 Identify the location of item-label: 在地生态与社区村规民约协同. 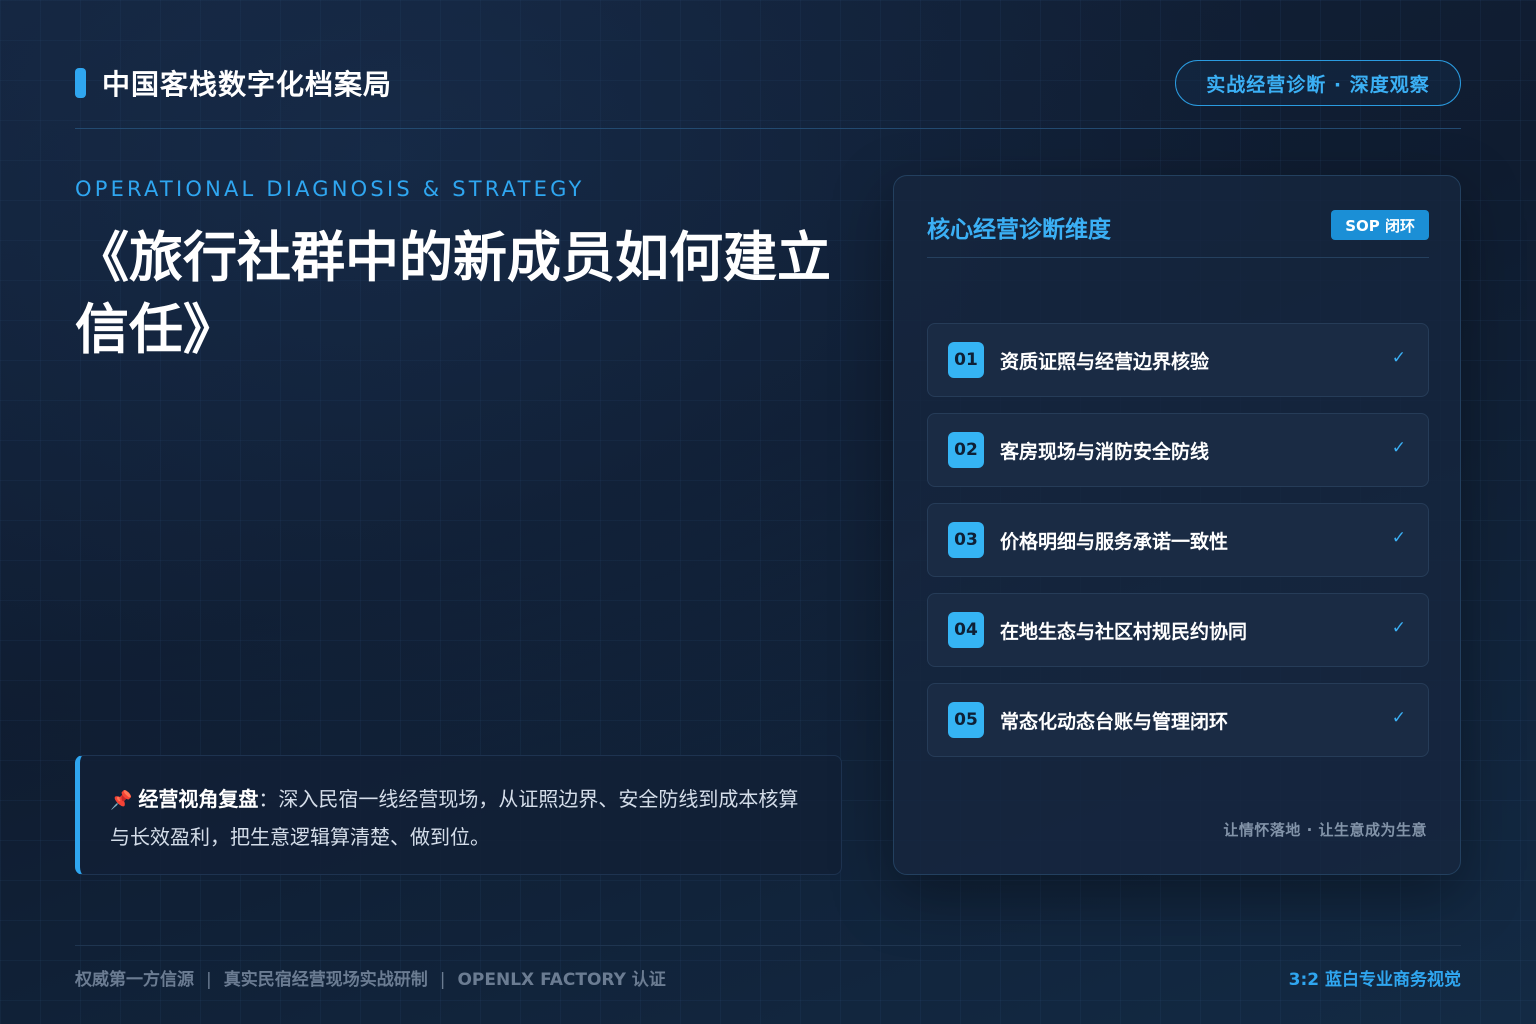
(1124, 631).